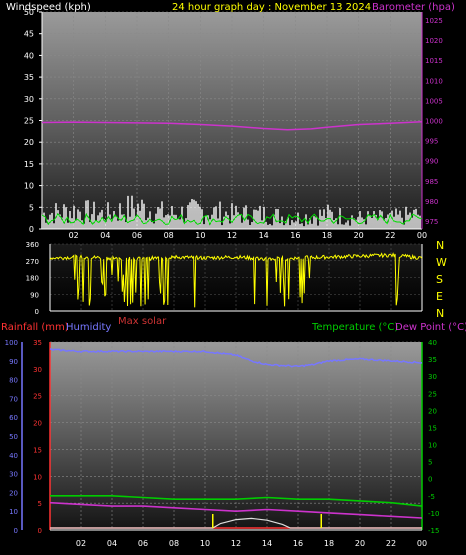  I want to click on temp-tick: 5, so click(430, 463).